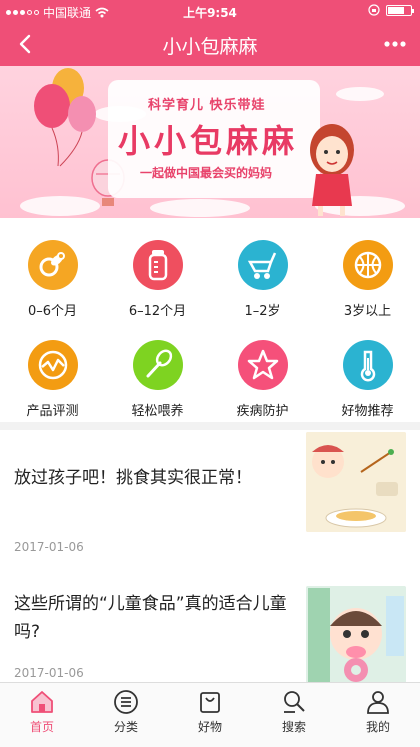  I want to click on status-bar: 中国联通 上午9:54, so click(210, 11).